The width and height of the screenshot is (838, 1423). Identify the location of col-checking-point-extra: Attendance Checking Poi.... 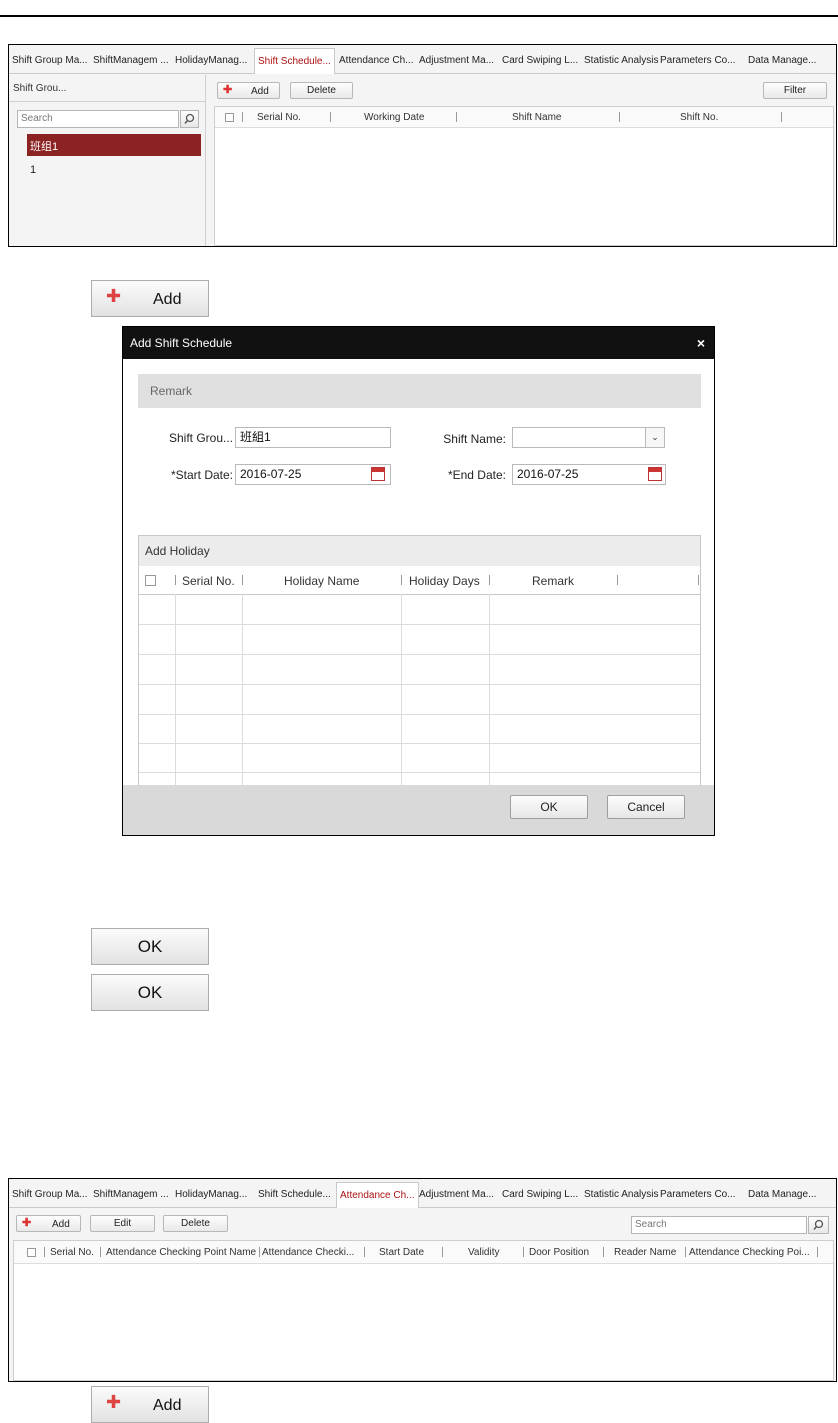
(749, 1252).